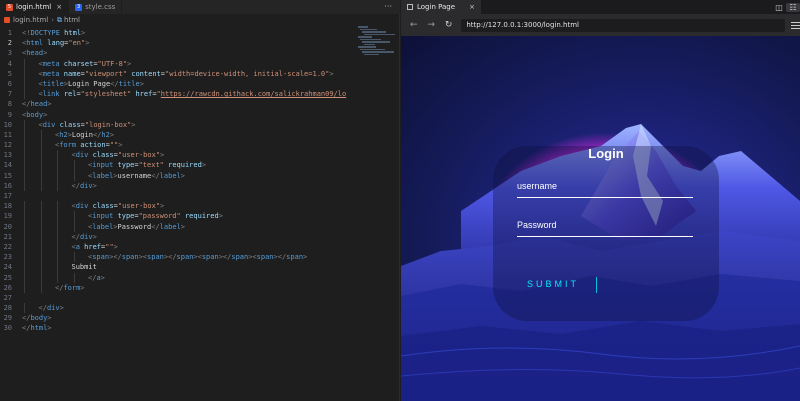 This screenshot has height=401, width=800. Describe the element at coordinates (189, 104) in the screenshot. I see `code-text: </head>` at that location.